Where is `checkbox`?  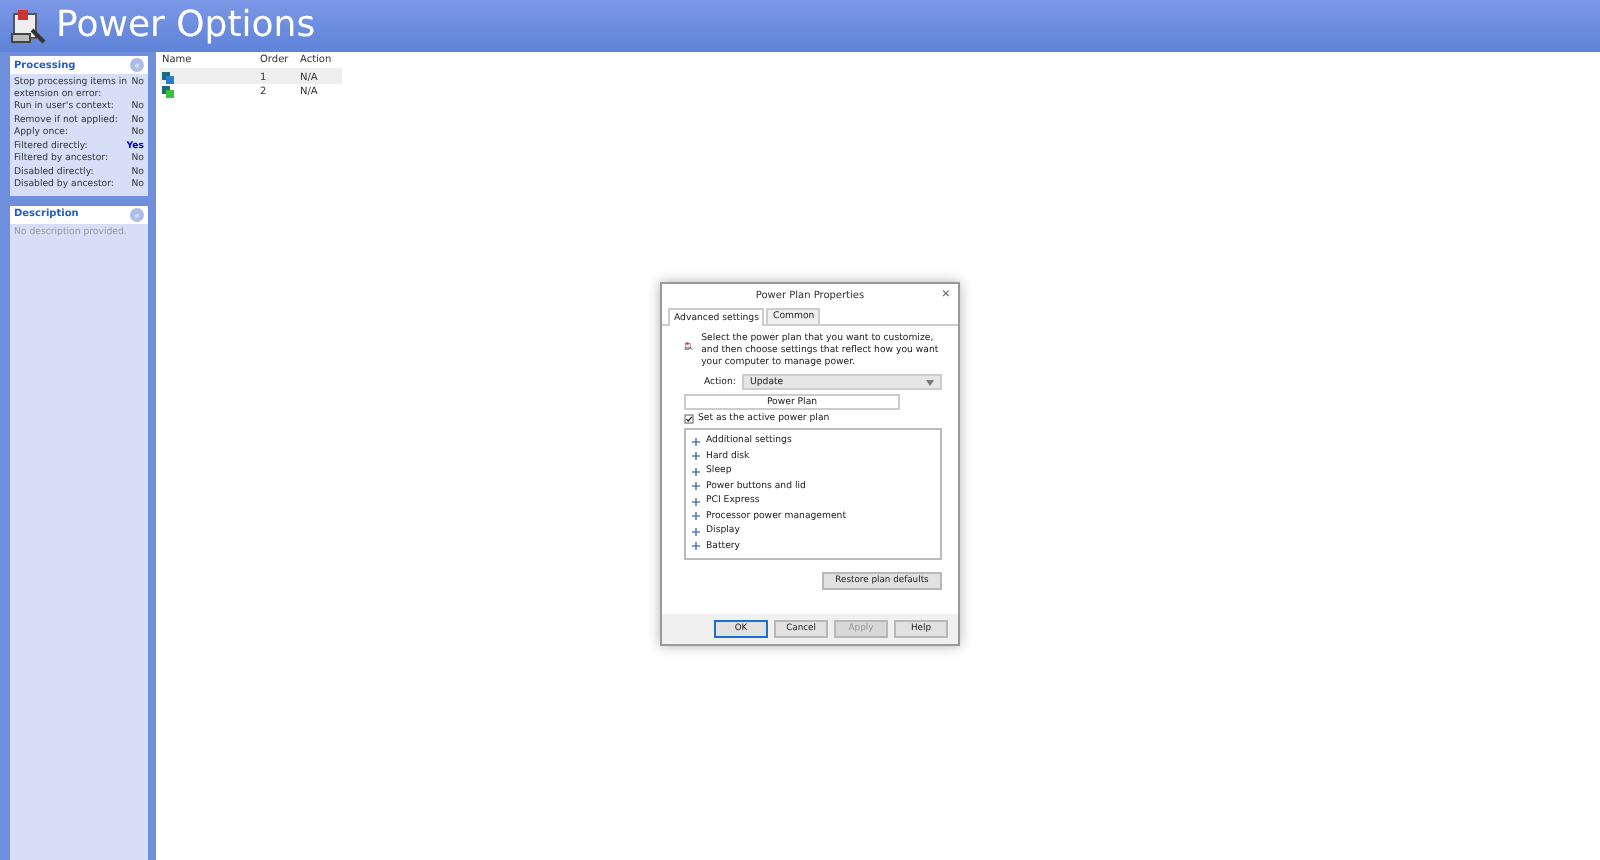 checkbox is located at coordinates (689, 419).